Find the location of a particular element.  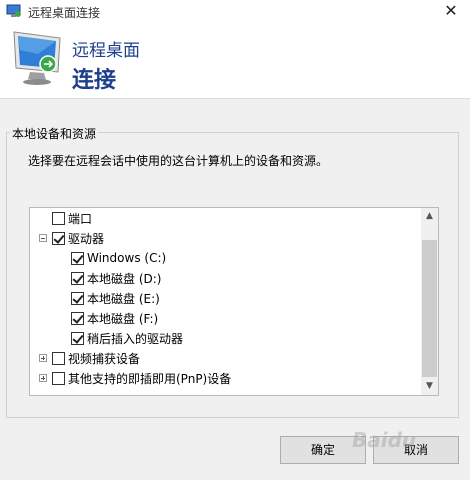

tree-item-later-drives: 稍后插入的驱动器 is located at coordinates (127, 338).